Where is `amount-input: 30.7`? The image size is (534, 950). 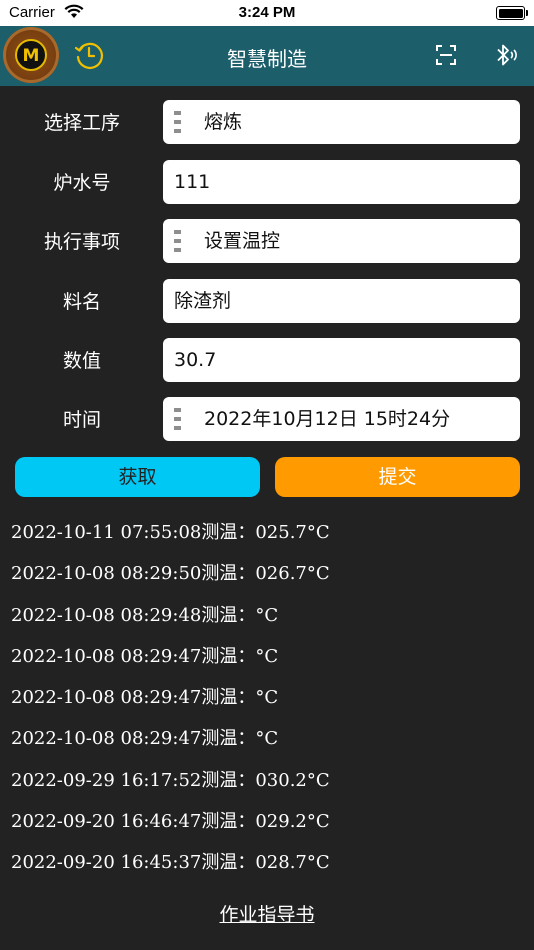 amount-input: 30.7 is located at coordinates (341, 360).